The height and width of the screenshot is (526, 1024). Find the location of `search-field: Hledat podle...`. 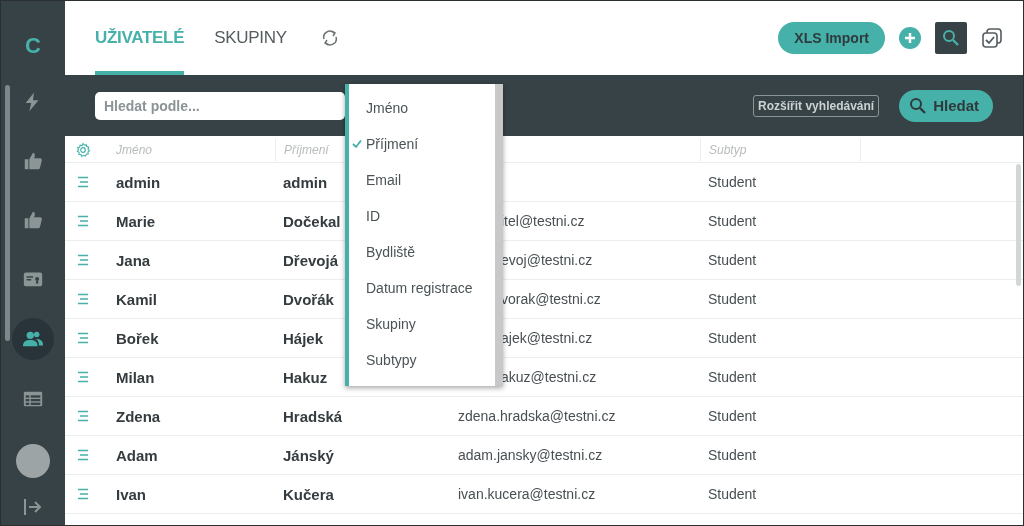

search-field: Hledat podle... is located at coordinates (220, 105).